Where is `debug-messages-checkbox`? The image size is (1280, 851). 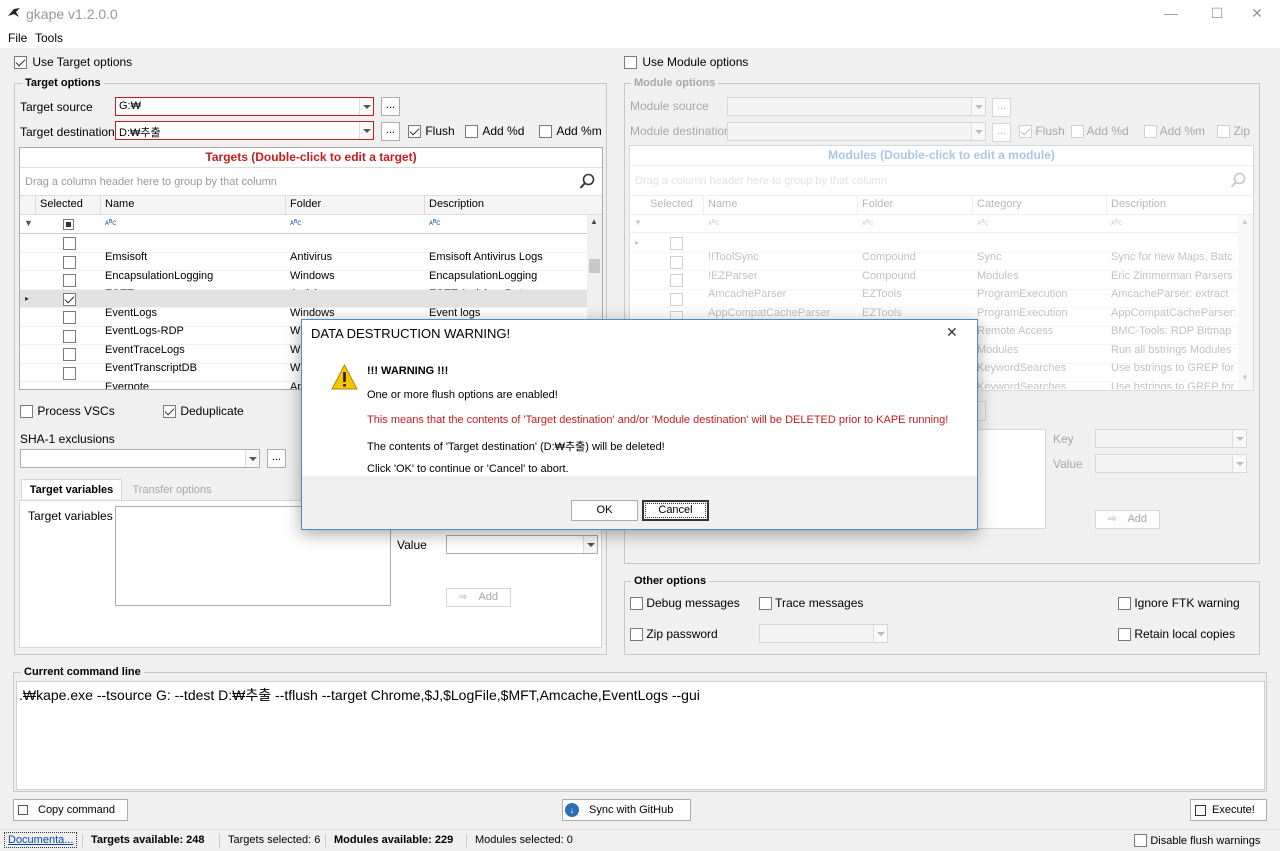
debug-messages-checkbox is located at coordinates (636, 604).